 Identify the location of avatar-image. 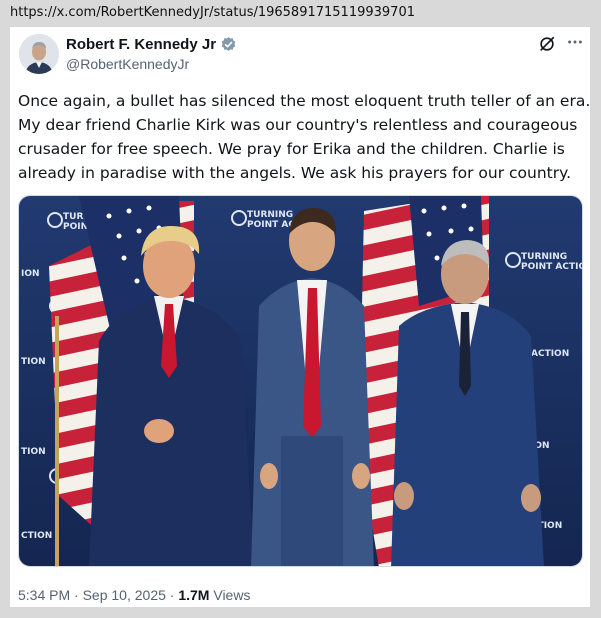
(39, 54).